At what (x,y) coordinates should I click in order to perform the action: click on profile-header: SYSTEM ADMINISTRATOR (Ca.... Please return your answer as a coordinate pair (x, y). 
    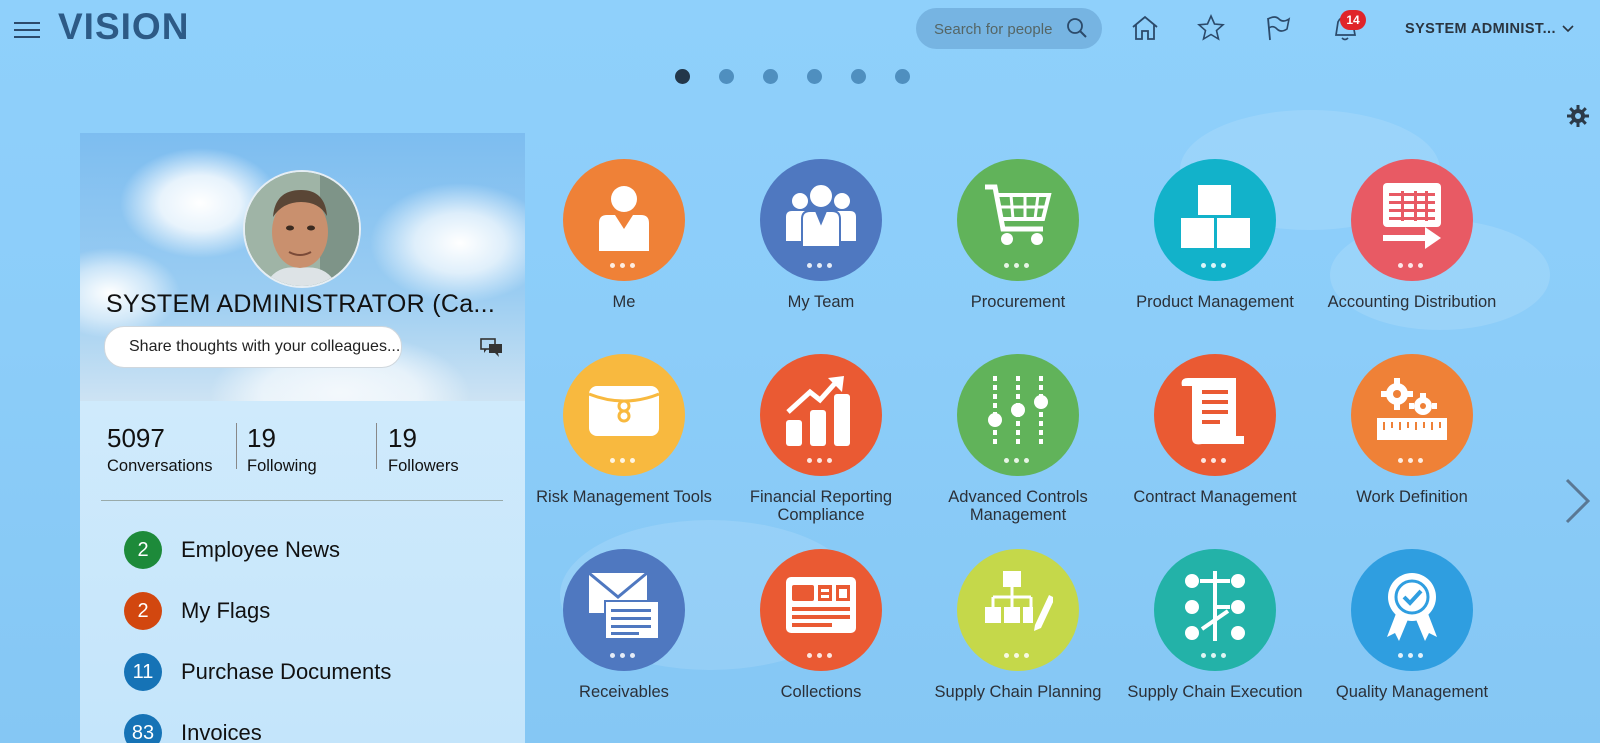
    Looking at the image, I should click on (302, 267).